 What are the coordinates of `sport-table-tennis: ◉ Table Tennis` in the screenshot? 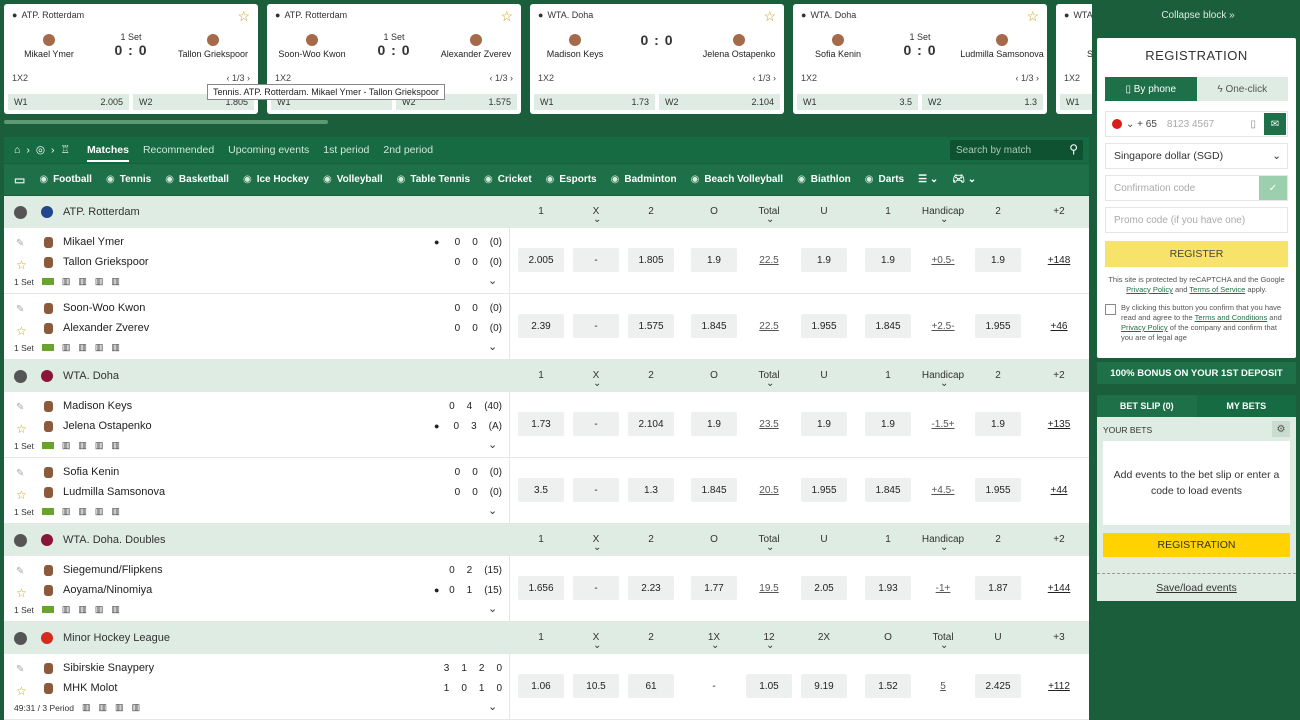 It's located at (433, 179).